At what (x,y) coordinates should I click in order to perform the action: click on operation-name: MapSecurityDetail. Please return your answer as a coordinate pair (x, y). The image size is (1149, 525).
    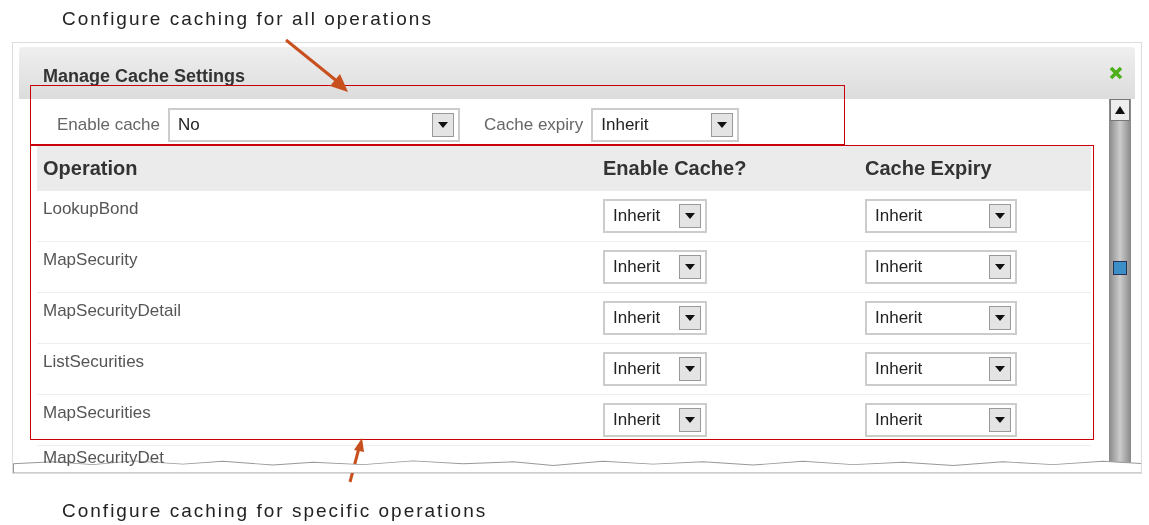
    Looking at the image, I should click on (112, 310).